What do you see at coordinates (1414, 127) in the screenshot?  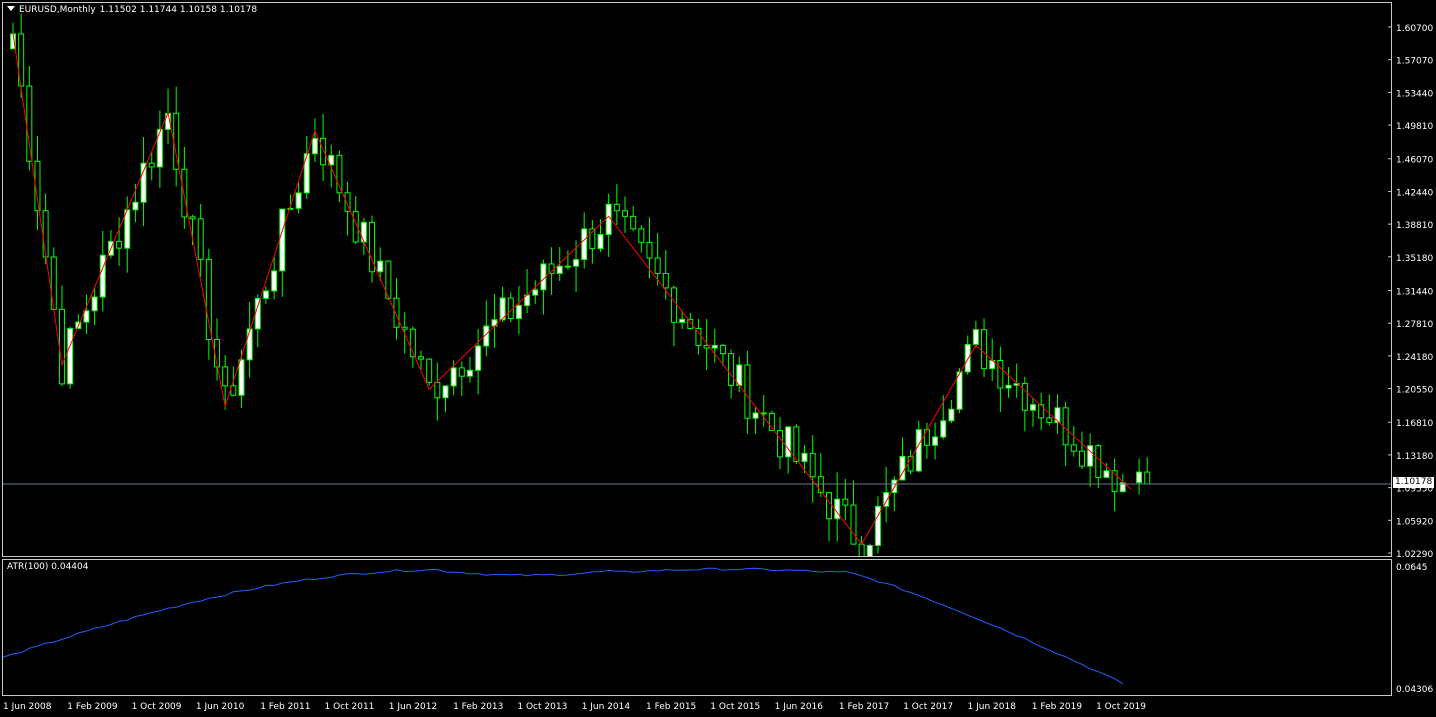 I see `price-axis-label: 1.49810` at bounding box center [1414, 127].